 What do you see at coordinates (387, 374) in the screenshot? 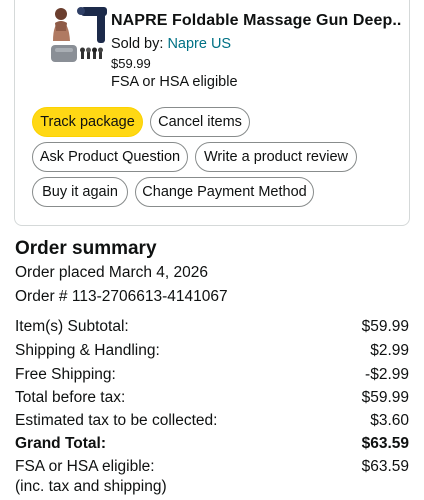
I see `summary-row-value: -$2.99` at bounding box center [387, 374].